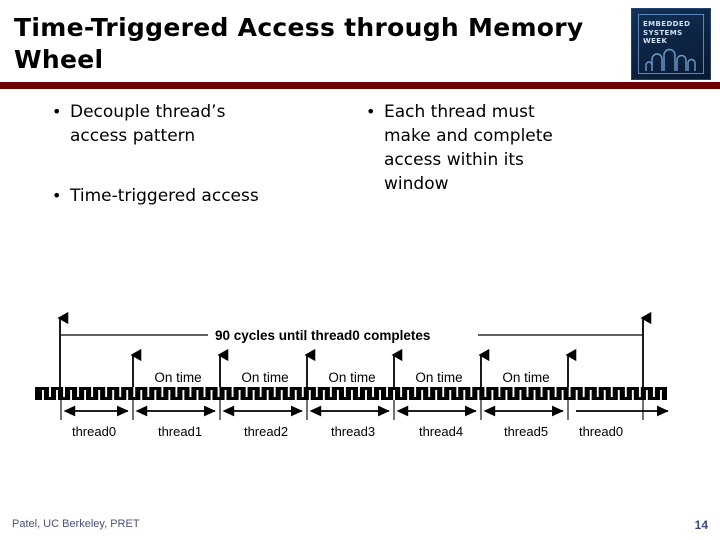  I want to click on cycle-timeline-bar, so click(351, 395).